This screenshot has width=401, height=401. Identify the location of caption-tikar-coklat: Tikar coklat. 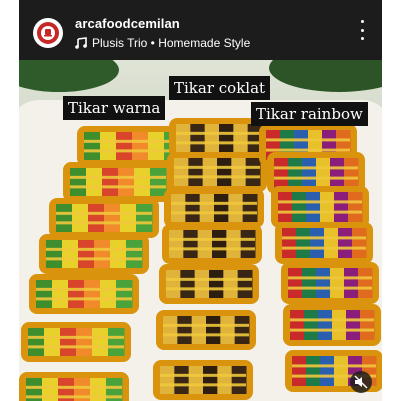
(220, 88).